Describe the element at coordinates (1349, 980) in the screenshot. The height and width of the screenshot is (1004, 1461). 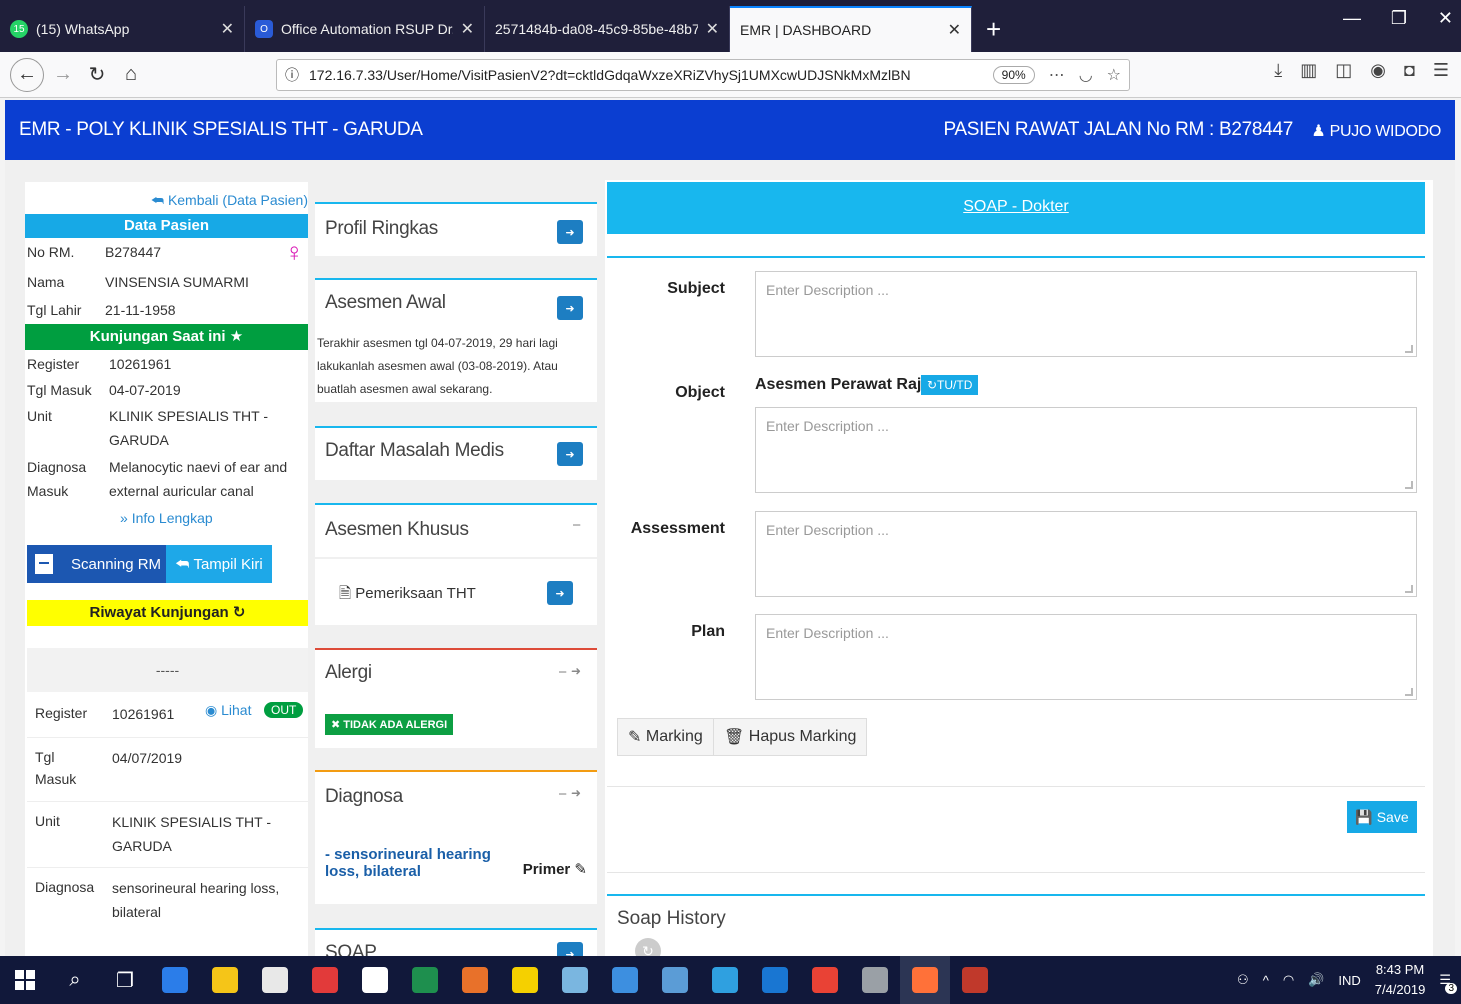
I see `language-indicator: IND` at that location.